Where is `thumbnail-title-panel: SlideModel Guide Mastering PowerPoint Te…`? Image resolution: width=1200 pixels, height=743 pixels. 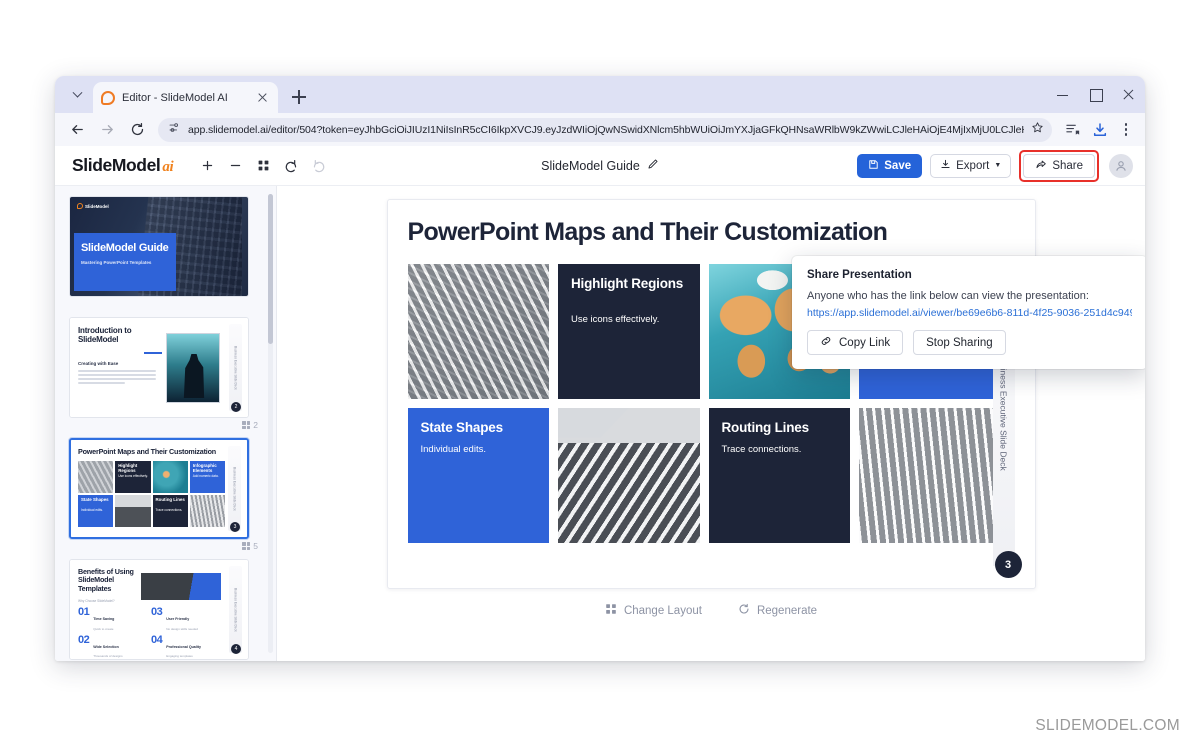
thumbnail-title-panel: SlideModel Guide Mastering PowerPoint Te… is located at coordinates (125, 262).